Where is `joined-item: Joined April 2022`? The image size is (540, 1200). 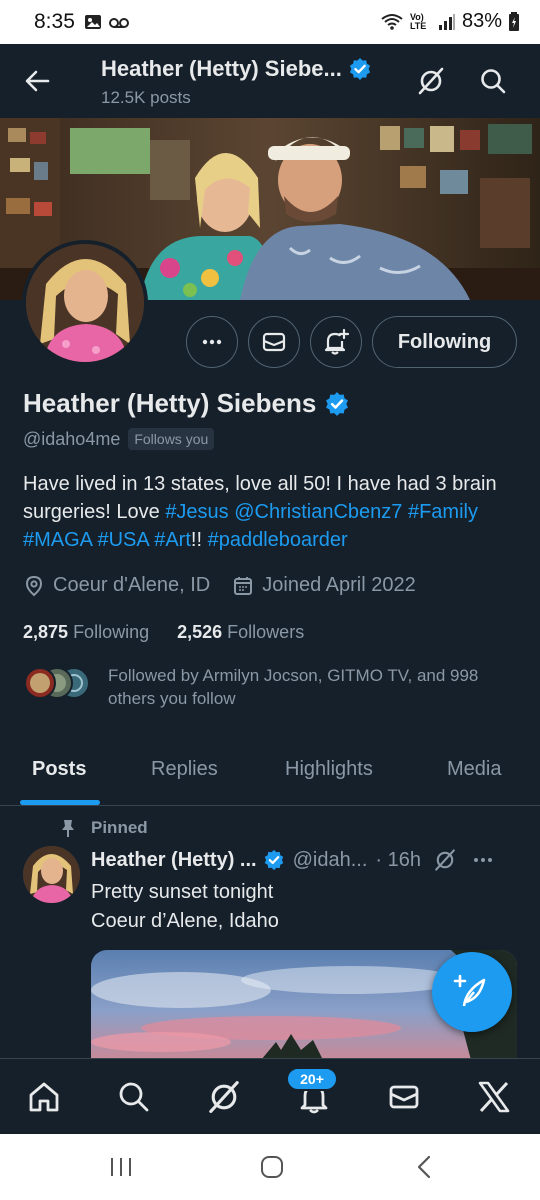
joined-item: Joined April 2022 is located at coordinates (324, 585).